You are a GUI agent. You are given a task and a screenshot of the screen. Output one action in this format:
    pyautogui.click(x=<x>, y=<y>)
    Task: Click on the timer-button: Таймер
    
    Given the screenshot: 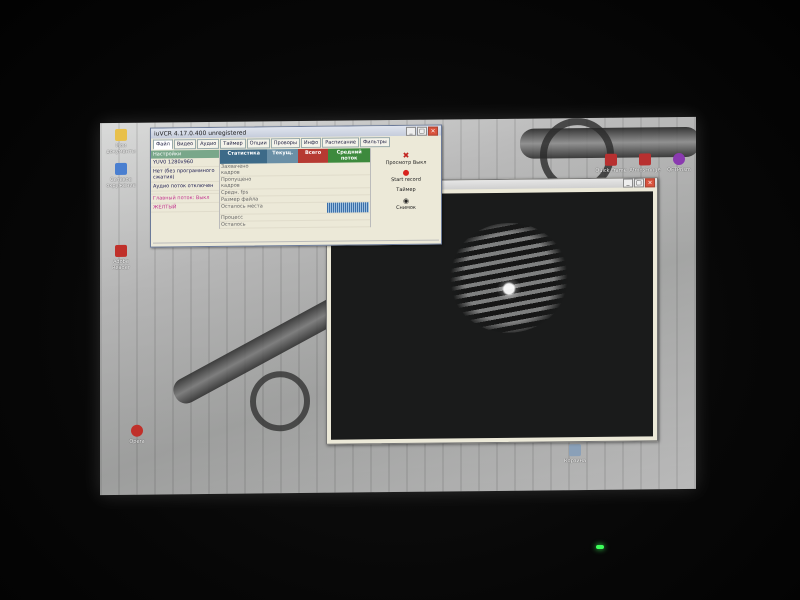 What is the action you would take?
    pyautogui.click(x=406, y=190)
    